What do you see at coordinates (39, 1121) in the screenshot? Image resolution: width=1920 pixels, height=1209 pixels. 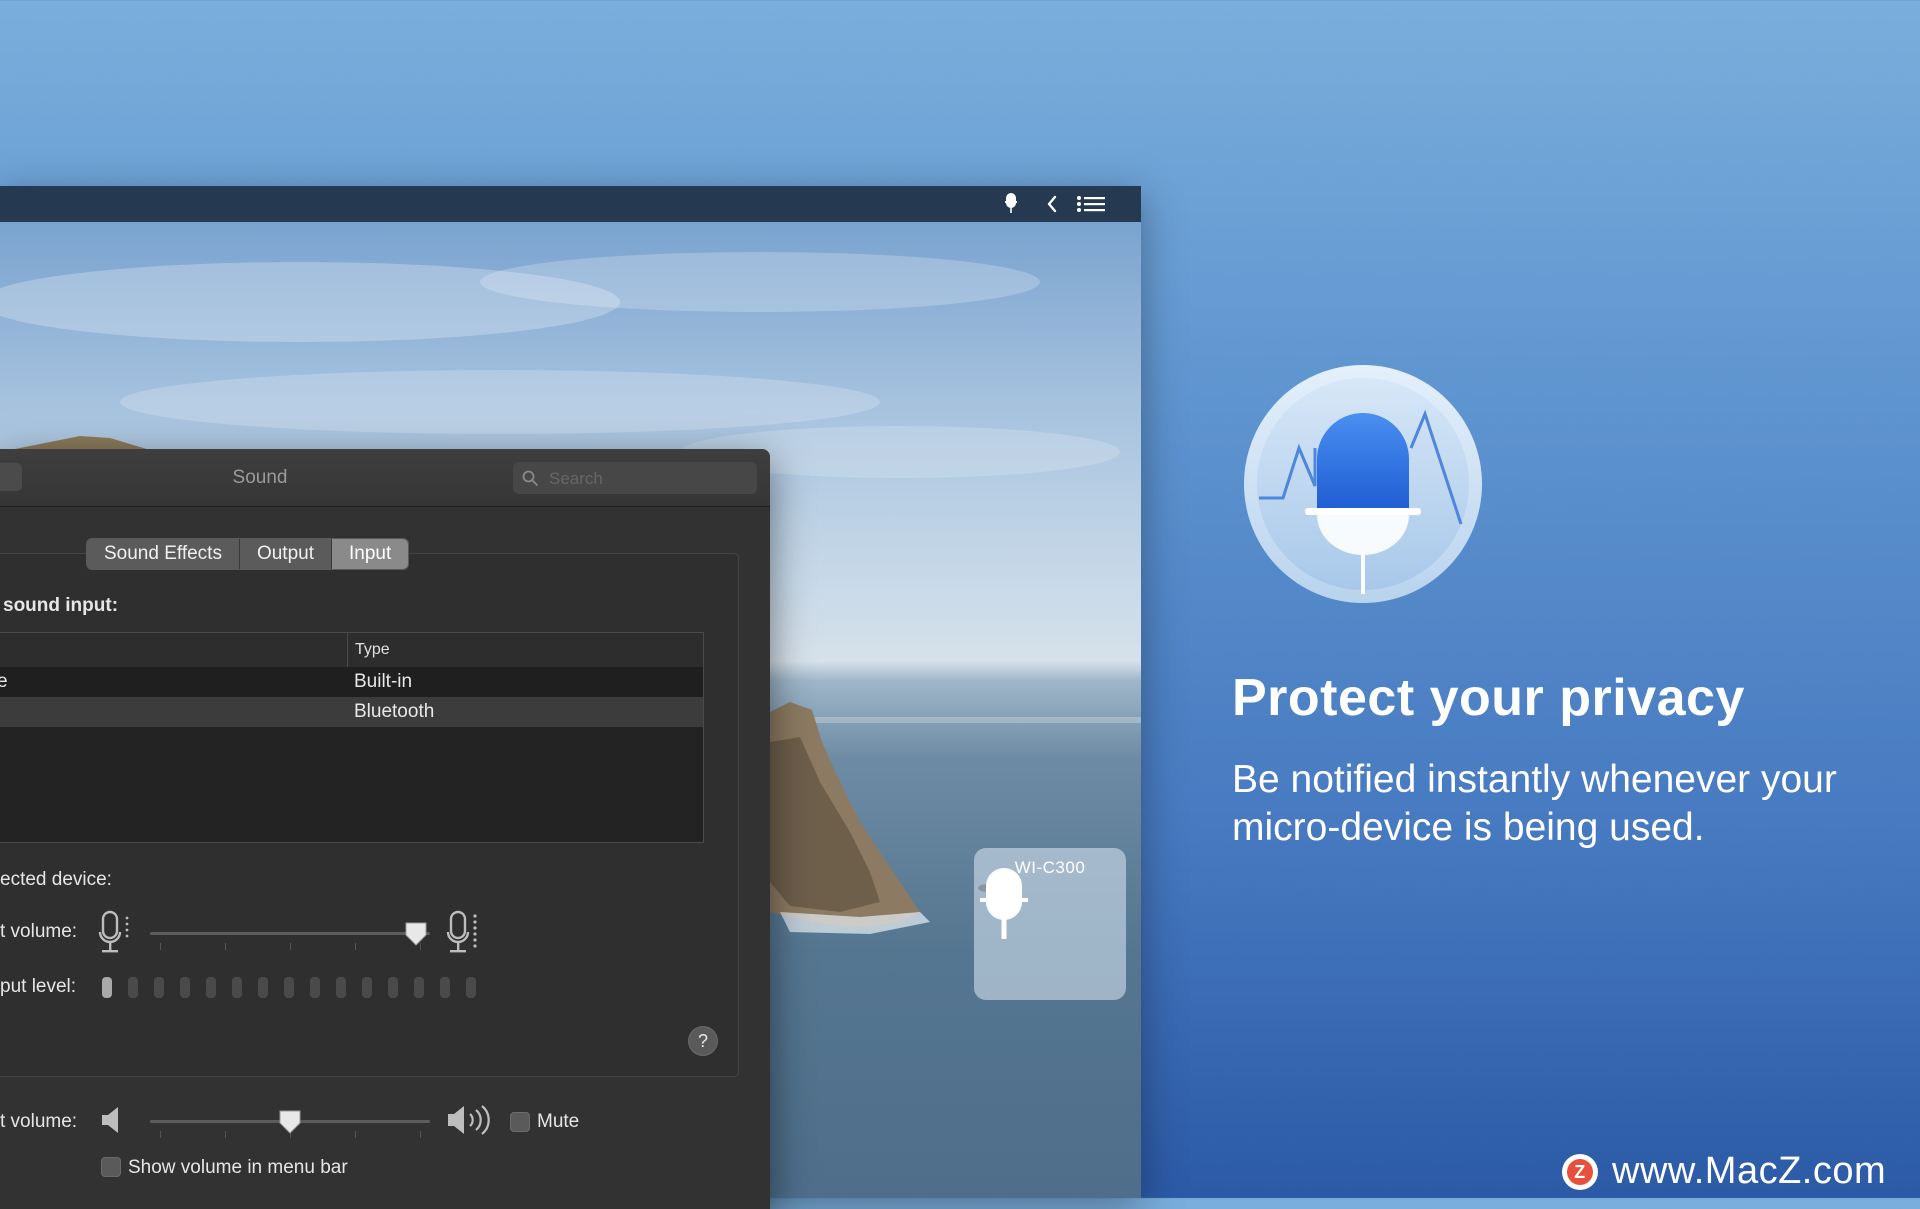 I see `output-volume-label: t volume:` at bounding box center [39, 1121].